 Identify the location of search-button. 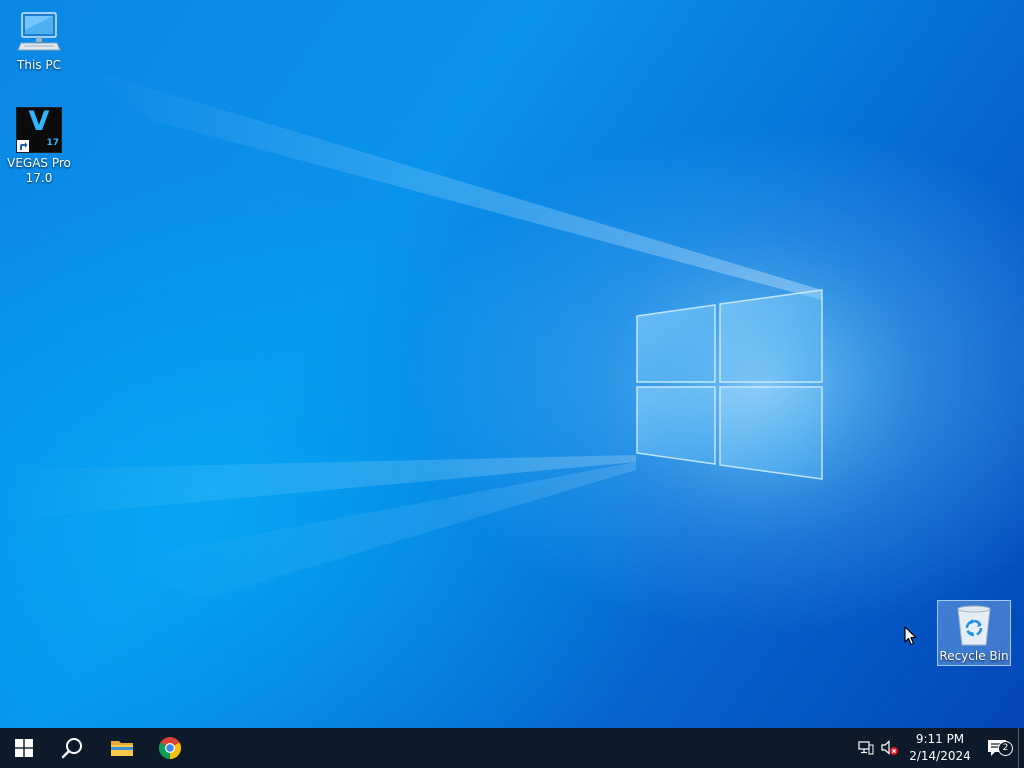
(72, 748).